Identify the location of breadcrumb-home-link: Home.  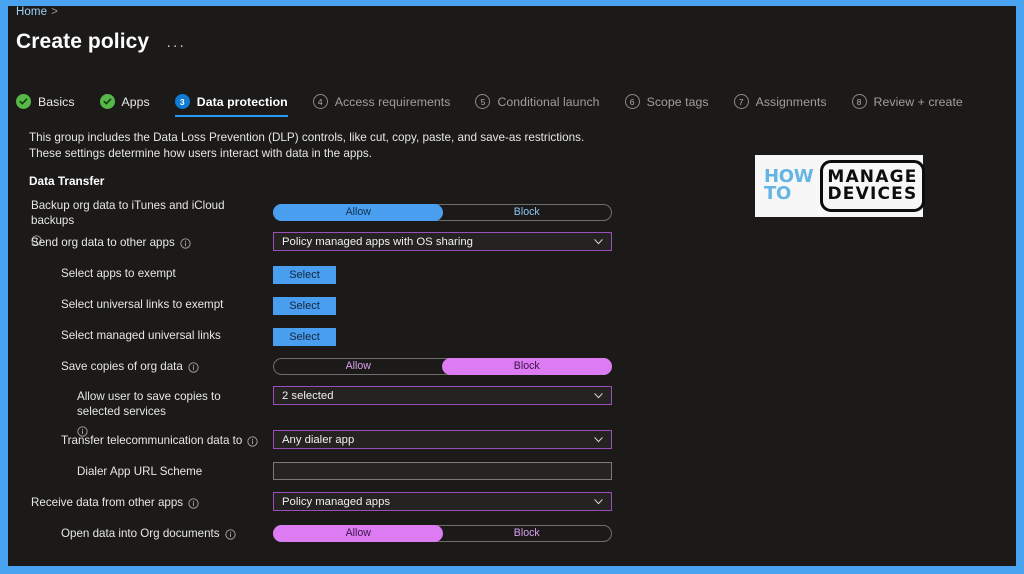
(31, 12).